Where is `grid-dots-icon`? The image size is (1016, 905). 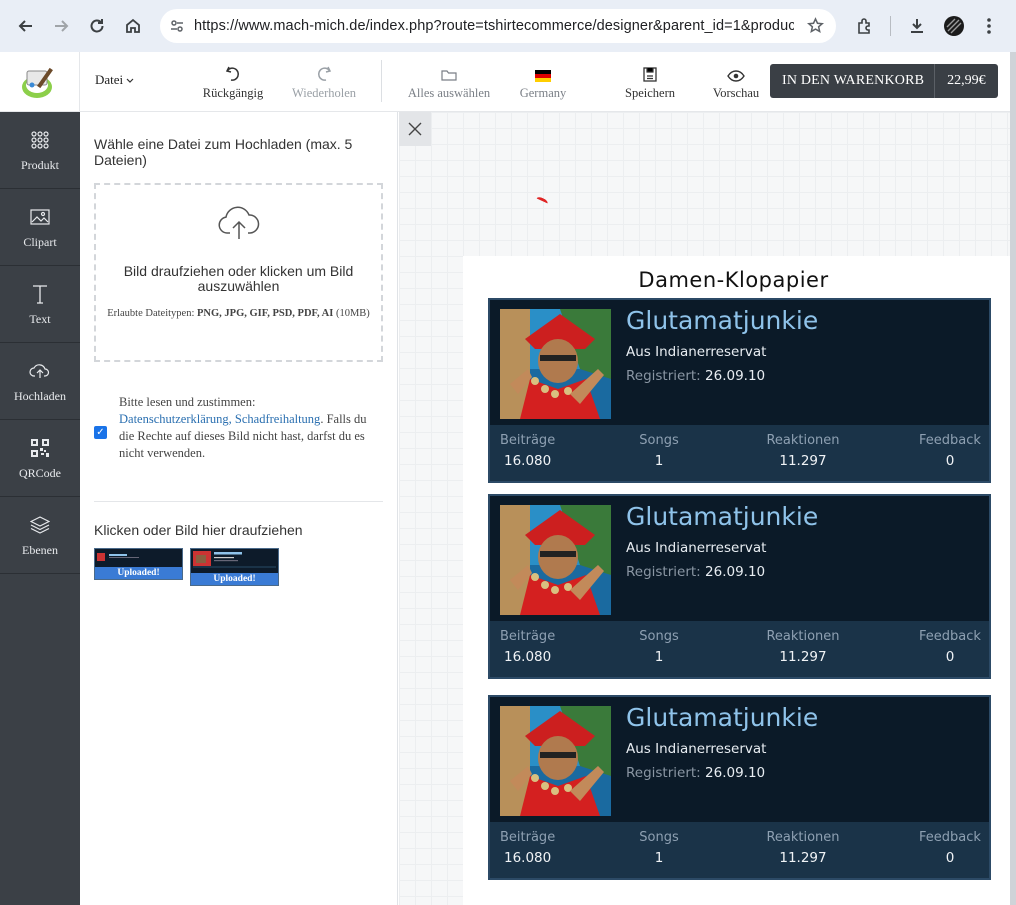
grid-dots-icon is located at coordinates (40, 140).